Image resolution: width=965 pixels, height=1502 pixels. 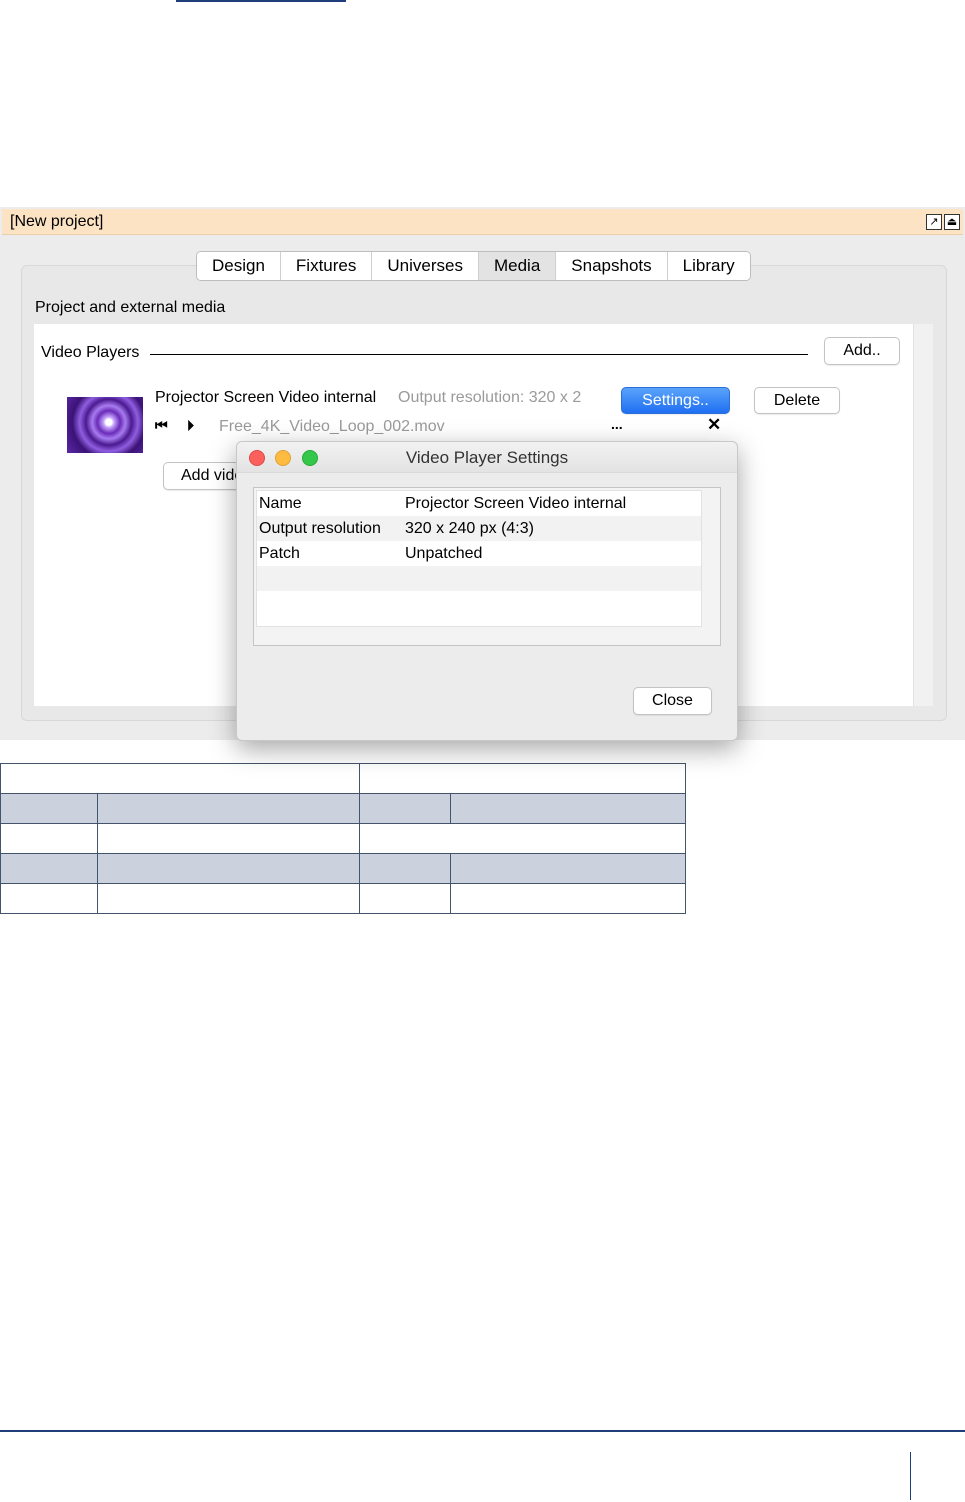 What do you see at coordinates (280, 503) in the screenshot?
I see `row-key: Name` at bounding box center [280, 503].